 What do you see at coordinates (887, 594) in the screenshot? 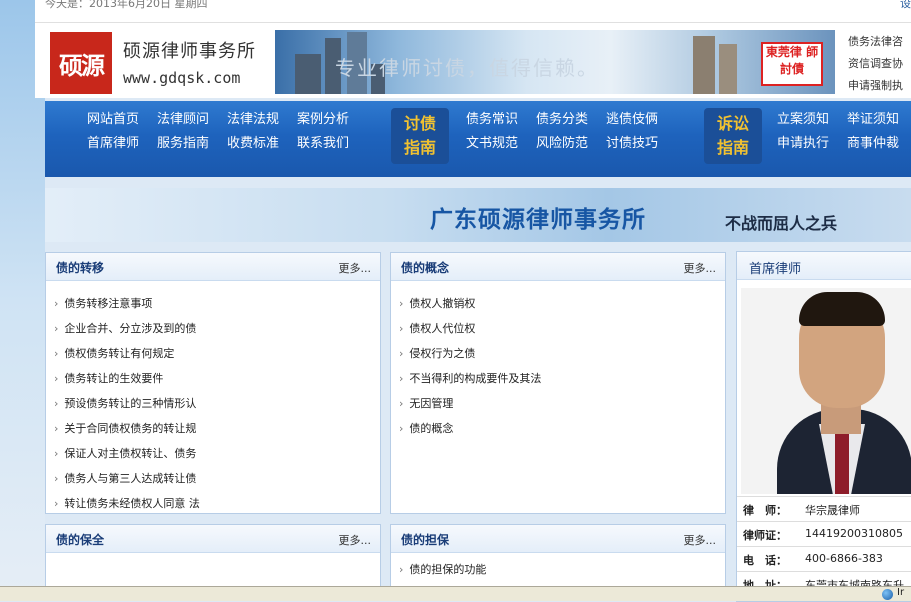
I see `globe-icon` at bounding box center [887, 594].